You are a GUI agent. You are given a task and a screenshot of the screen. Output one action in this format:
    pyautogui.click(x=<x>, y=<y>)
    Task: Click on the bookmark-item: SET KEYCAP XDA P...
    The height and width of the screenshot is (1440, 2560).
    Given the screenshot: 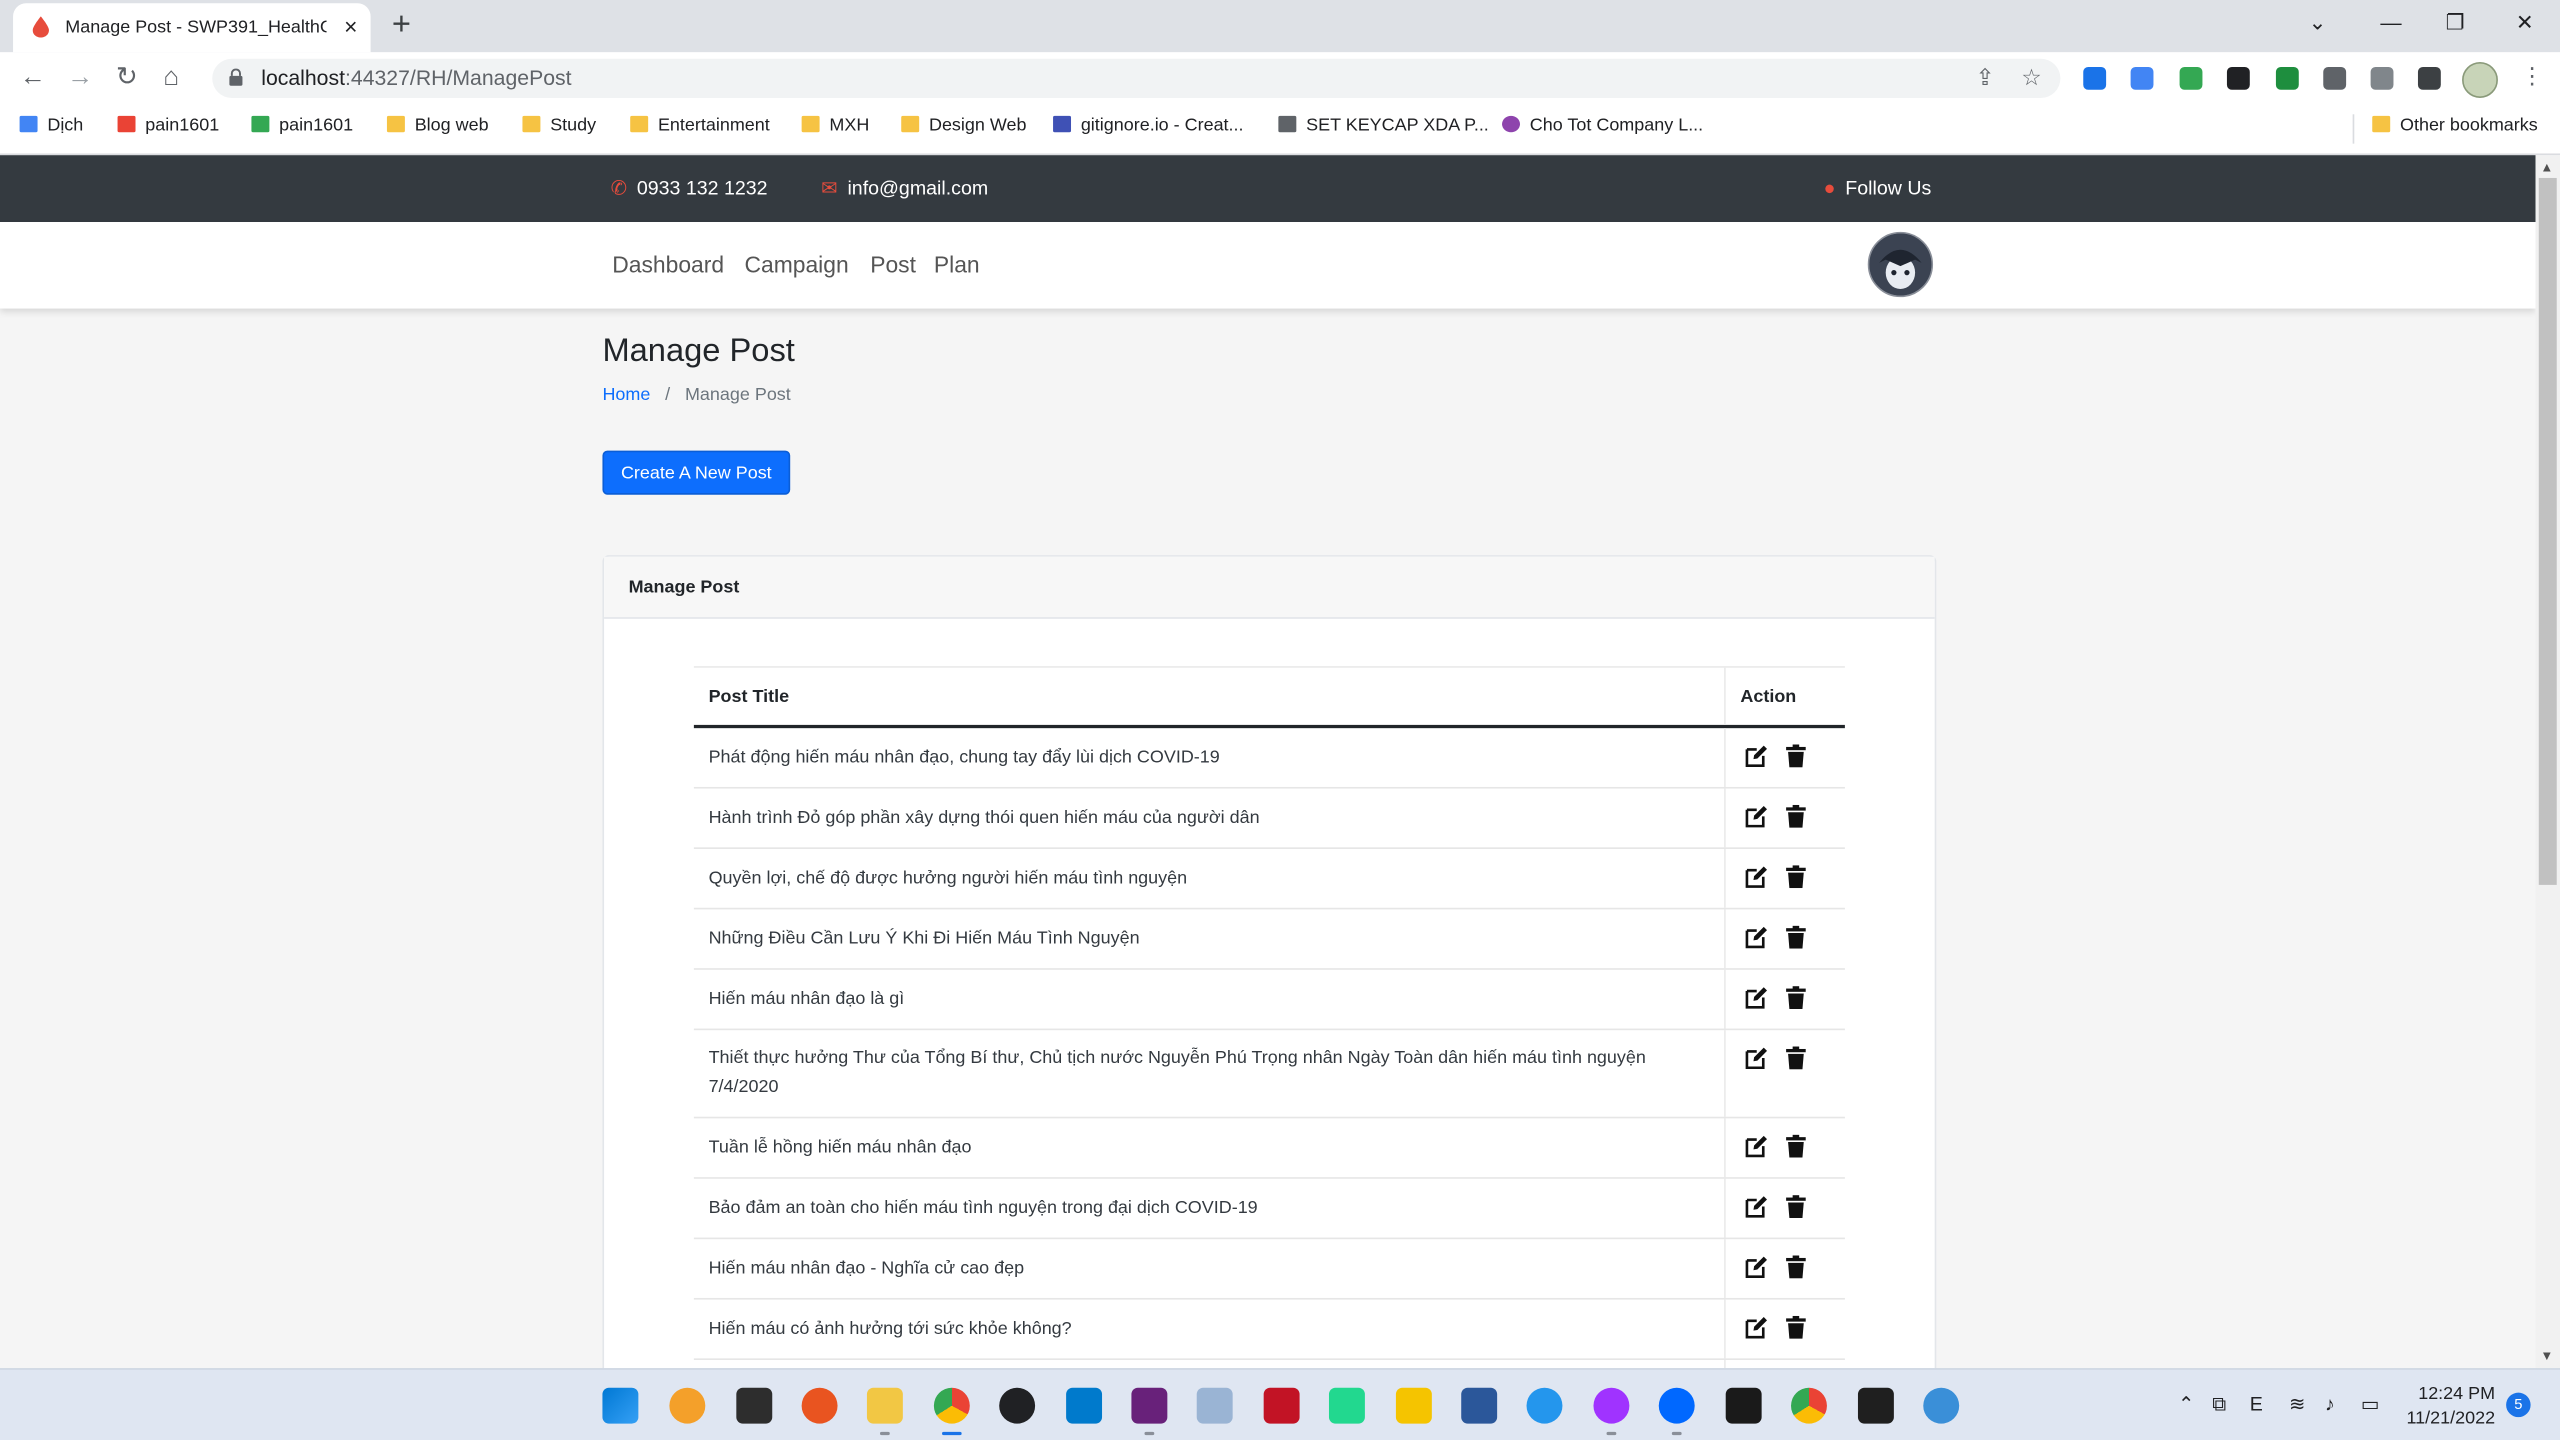 What is the action you would take?
    pyautogui.click(x=1383, y=125)
    